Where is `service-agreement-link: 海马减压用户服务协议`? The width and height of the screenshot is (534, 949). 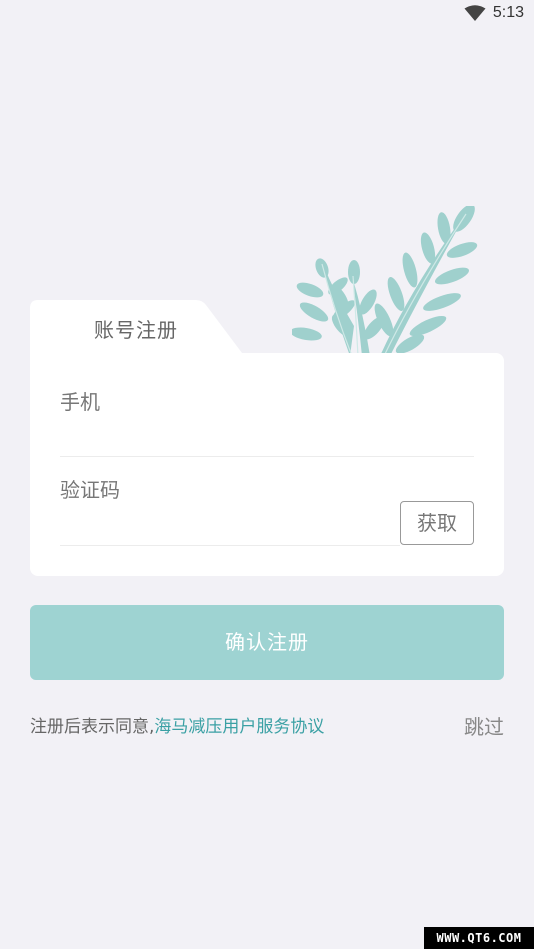
service-agreement-link: 海马减压用户服务协议 is located at coordinates (239, 727).